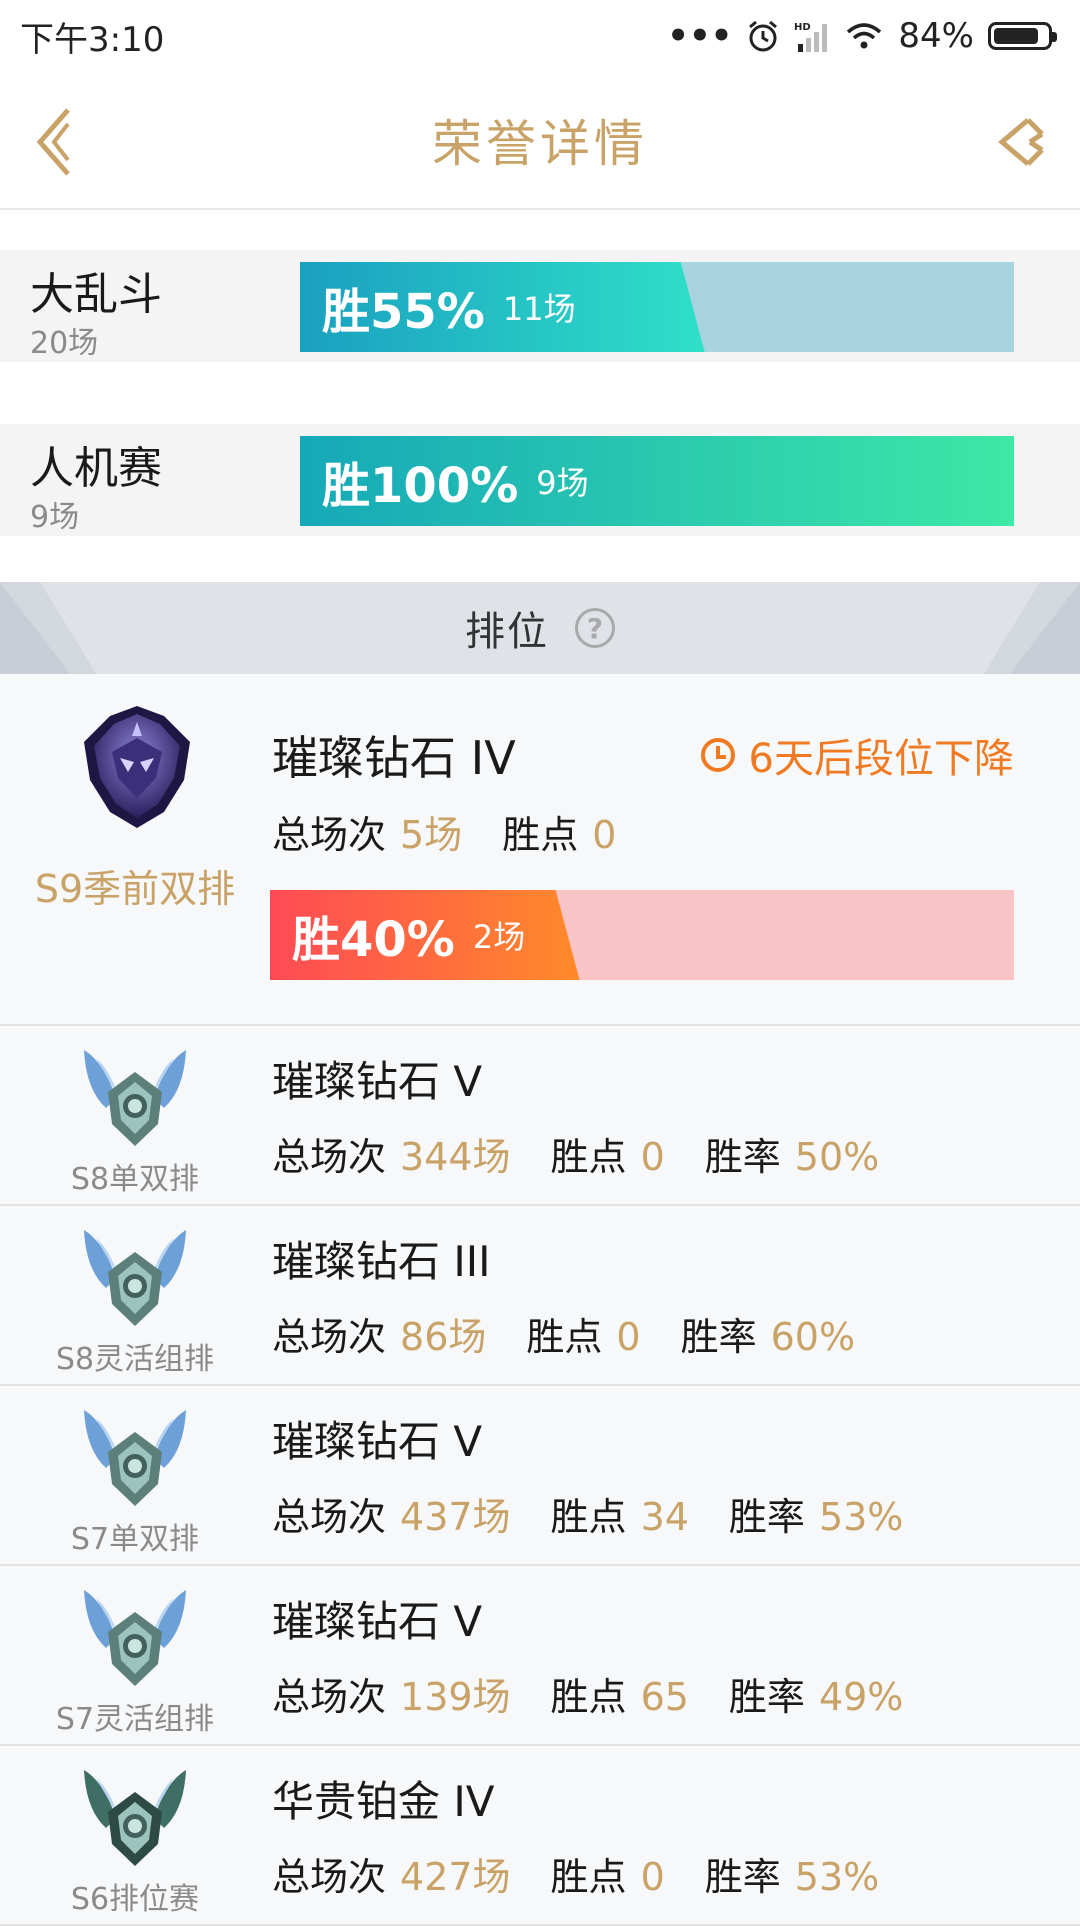 Image resolution: width=1080 pixels, height=1926 pixels. What do you see at coordinates (135, 1539) in the screenshot?
I see `season-label: S7单双排` at bounding box center [135, 1539].